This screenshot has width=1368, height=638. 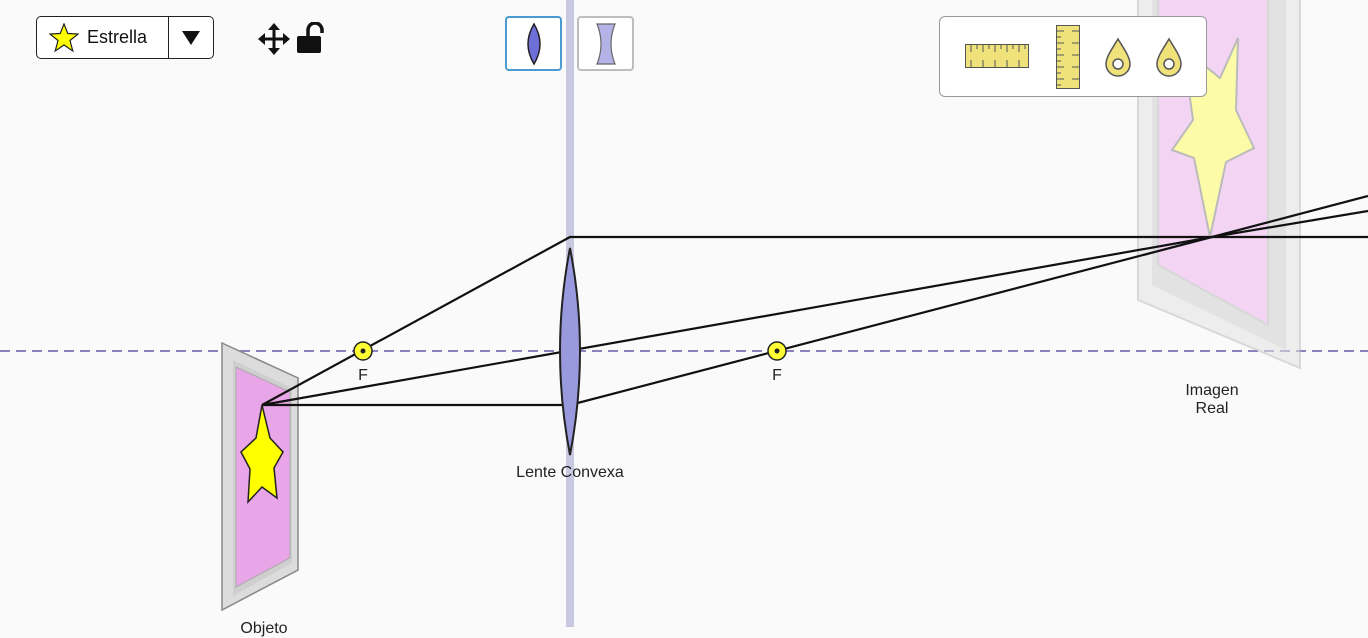 What do you see at coordinates (191, 37) in the screenshot?
I see `dropdown-arrow-icon` at bounding box center [191, 37].